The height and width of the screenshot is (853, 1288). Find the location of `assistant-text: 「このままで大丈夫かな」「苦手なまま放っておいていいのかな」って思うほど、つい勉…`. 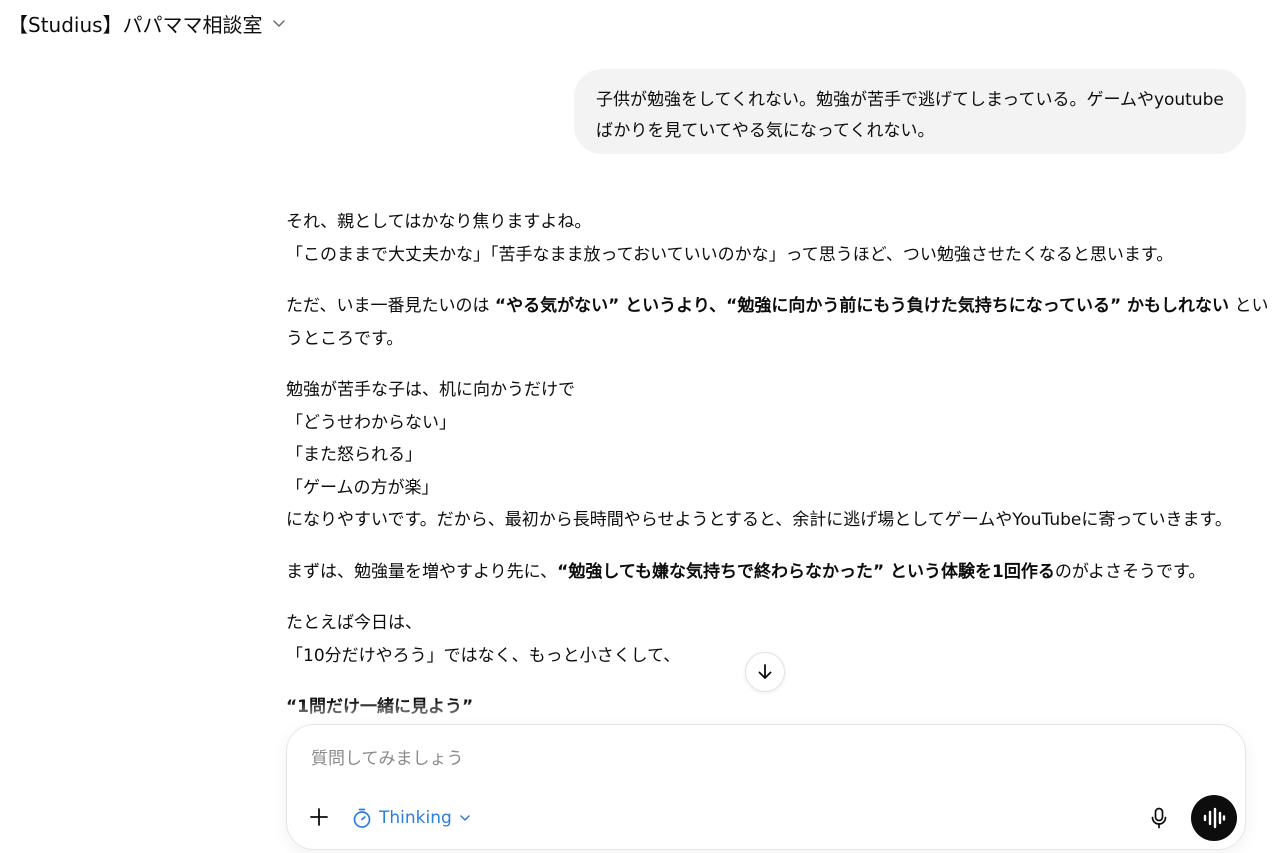

assistant-text: 「このままで大丈夫かな」「苦手なまま放っておいていいのかな」って思うほど、つい勉… is located at coordinates (730, 254).